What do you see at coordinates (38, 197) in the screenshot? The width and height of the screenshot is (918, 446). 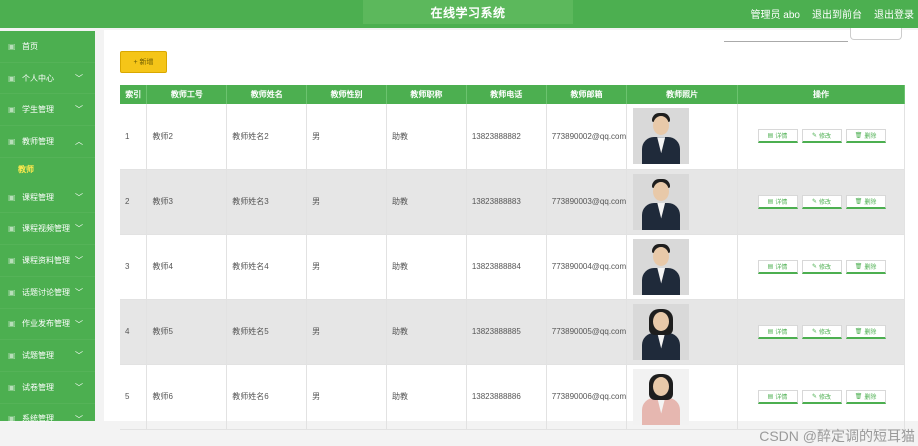 I see `sidebar-item-label: 课程管理` at bounding box center [38, 197].